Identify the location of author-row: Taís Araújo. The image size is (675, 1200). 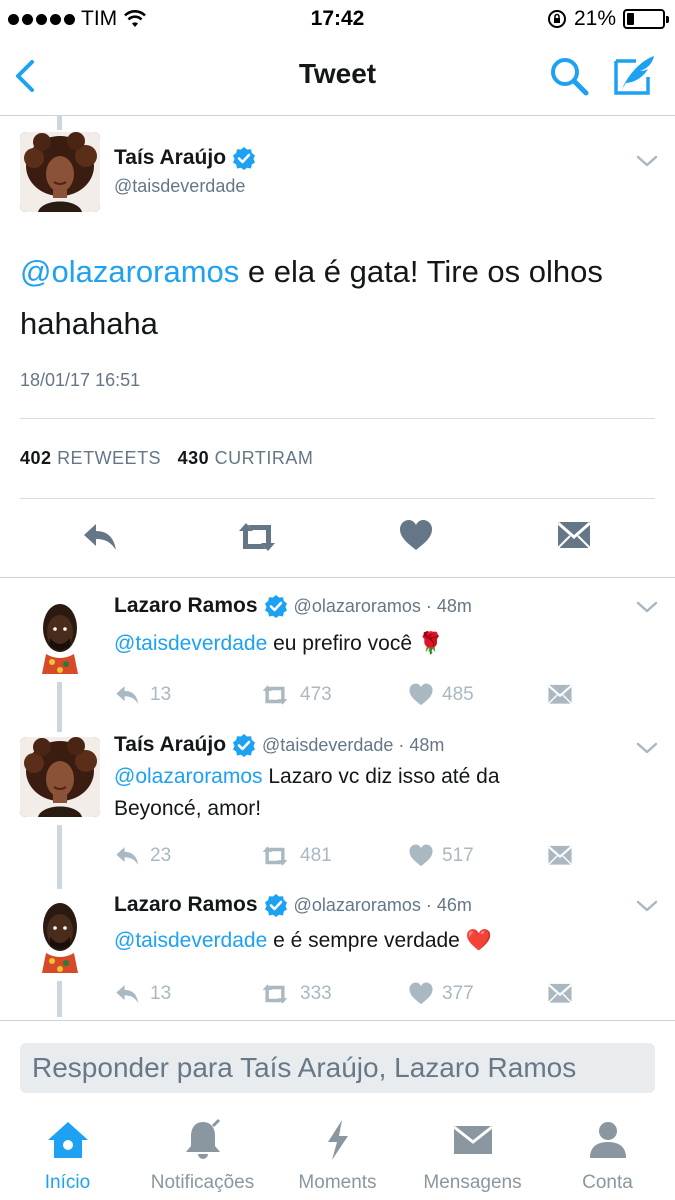
(185, 158).